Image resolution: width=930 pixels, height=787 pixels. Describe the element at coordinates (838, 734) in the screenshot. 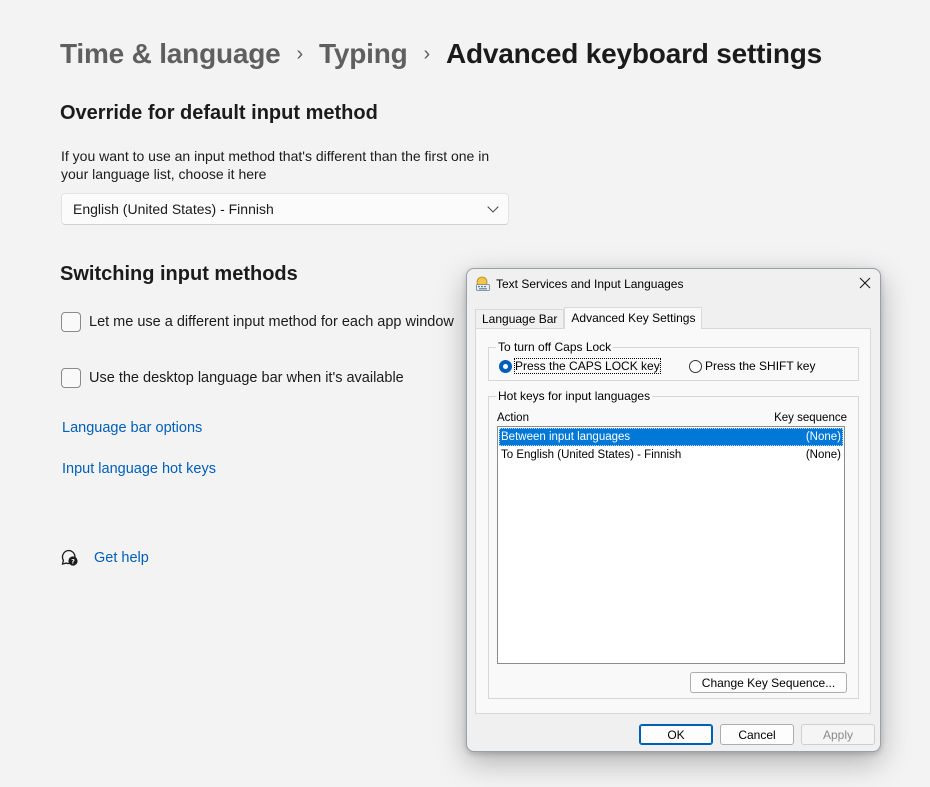

I see `apply-button: Apply` at that location.